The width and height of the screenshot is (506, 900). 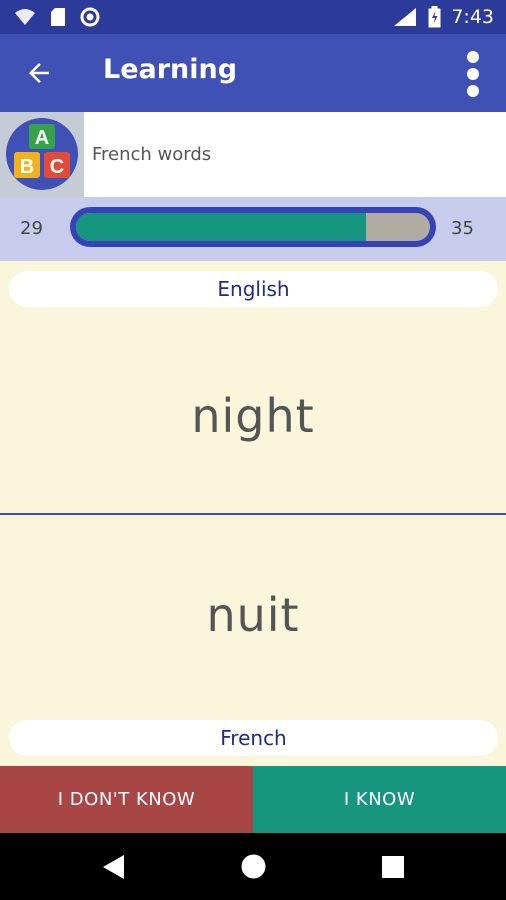 I want to click on page-title: Learning, so click(x=170, y=69).